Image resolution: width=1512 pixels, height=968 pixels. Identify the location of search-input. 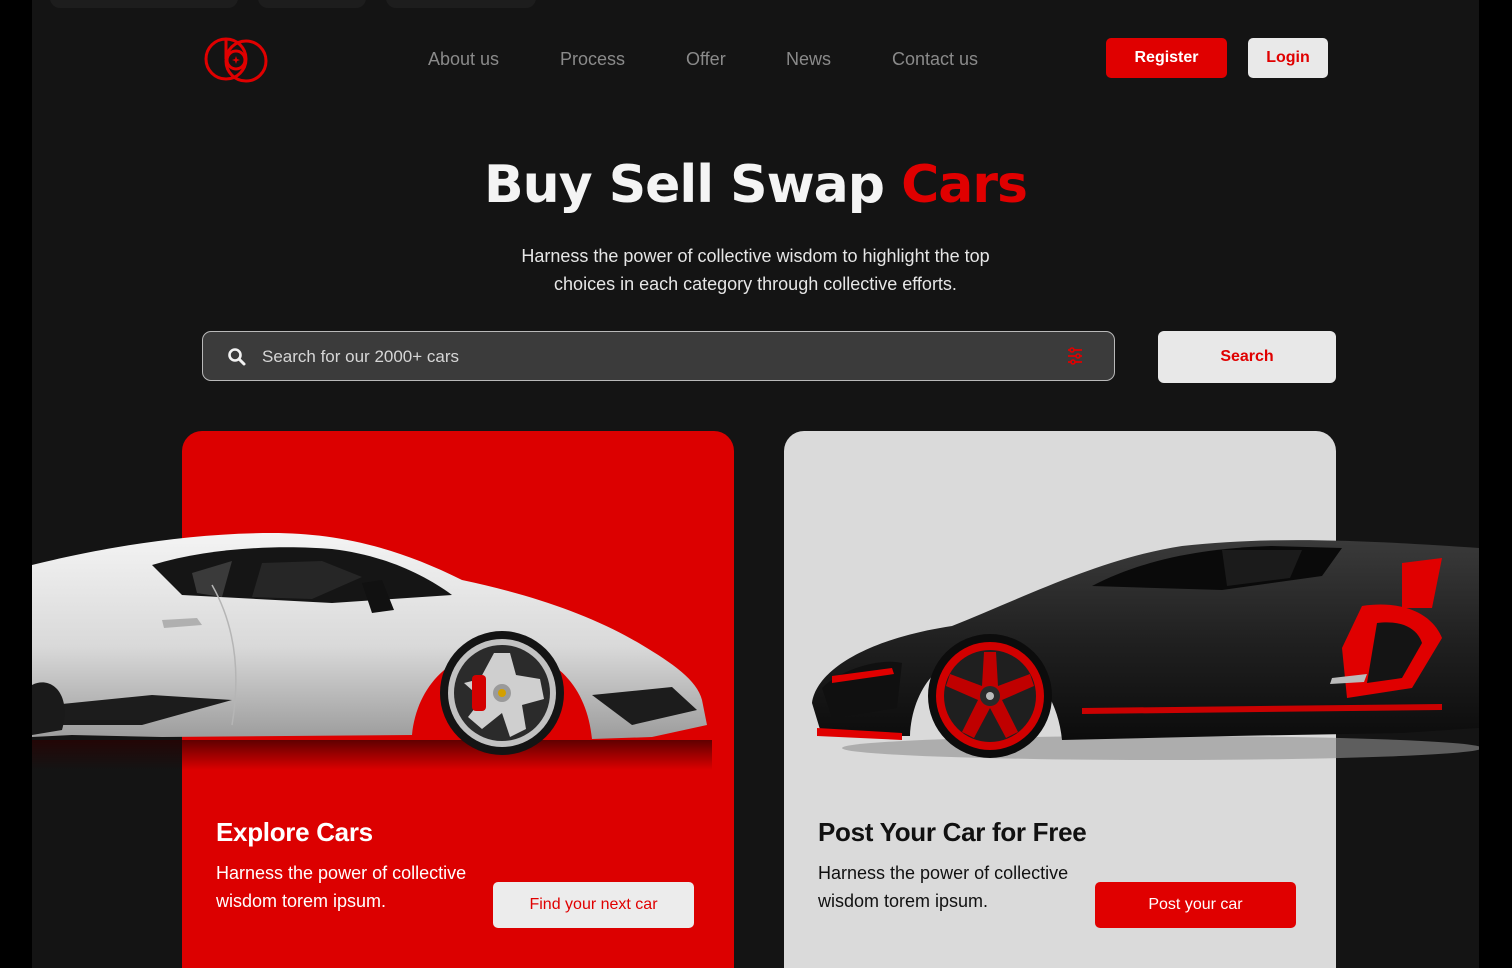
(652, 357).